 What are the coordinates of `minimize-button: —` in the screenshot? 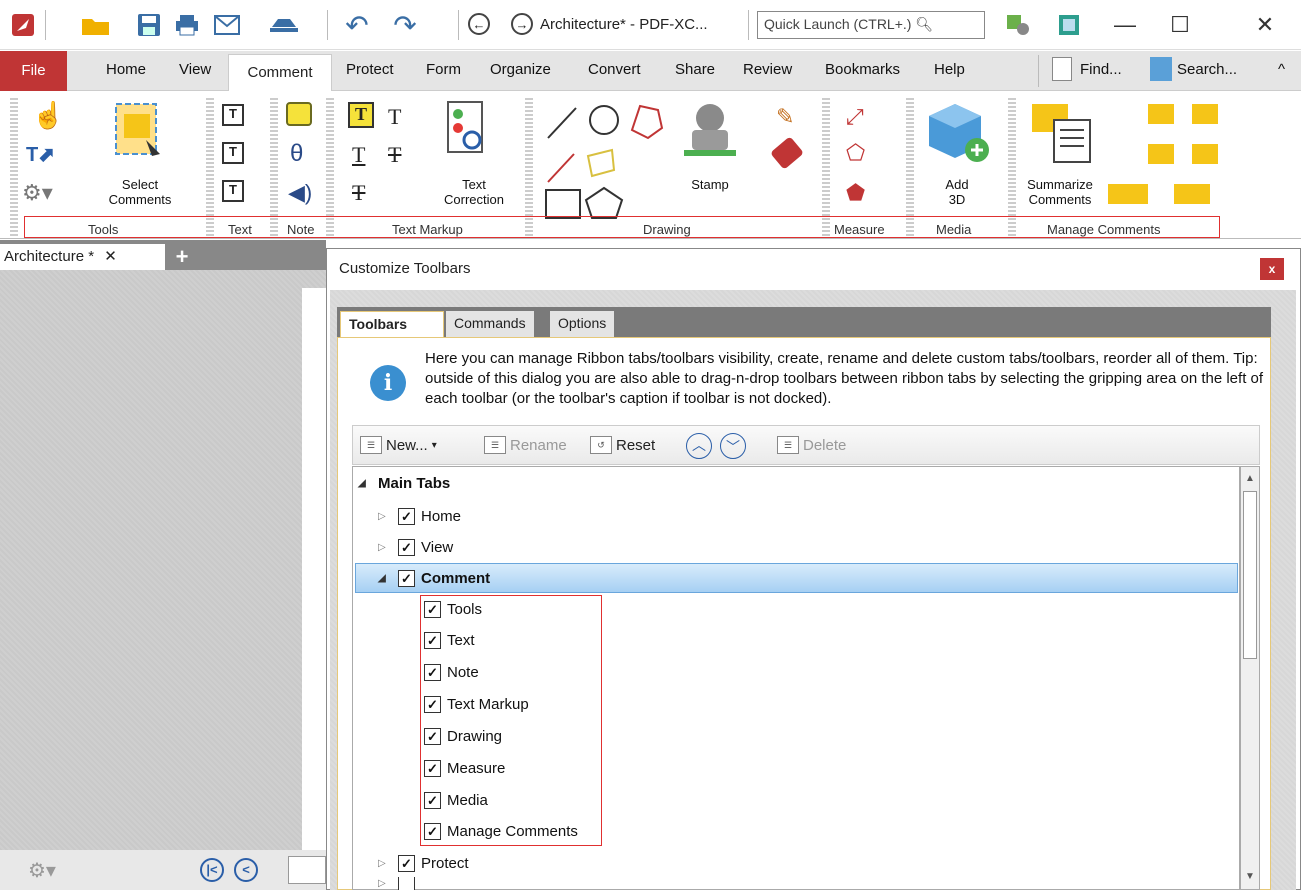 It's located at (1125, 25).